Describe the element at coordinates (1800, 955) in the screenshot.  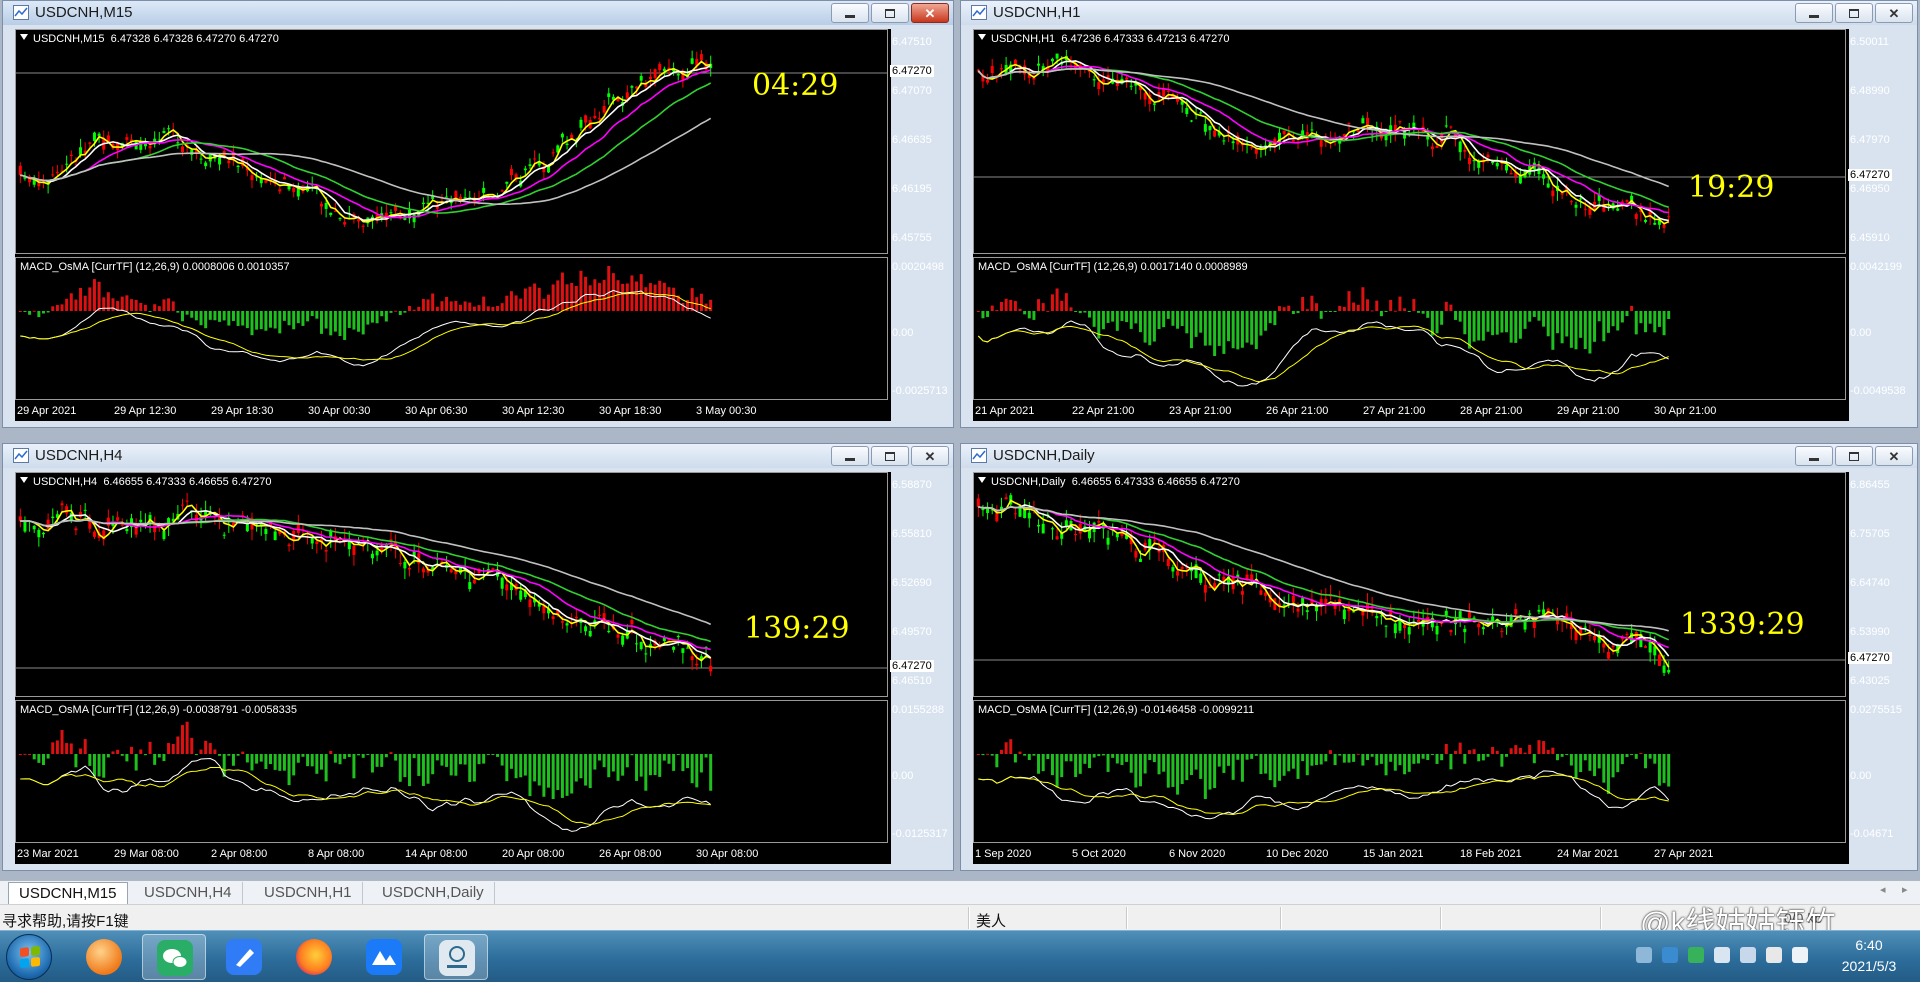
I see `tray-volume-icon` at that location.